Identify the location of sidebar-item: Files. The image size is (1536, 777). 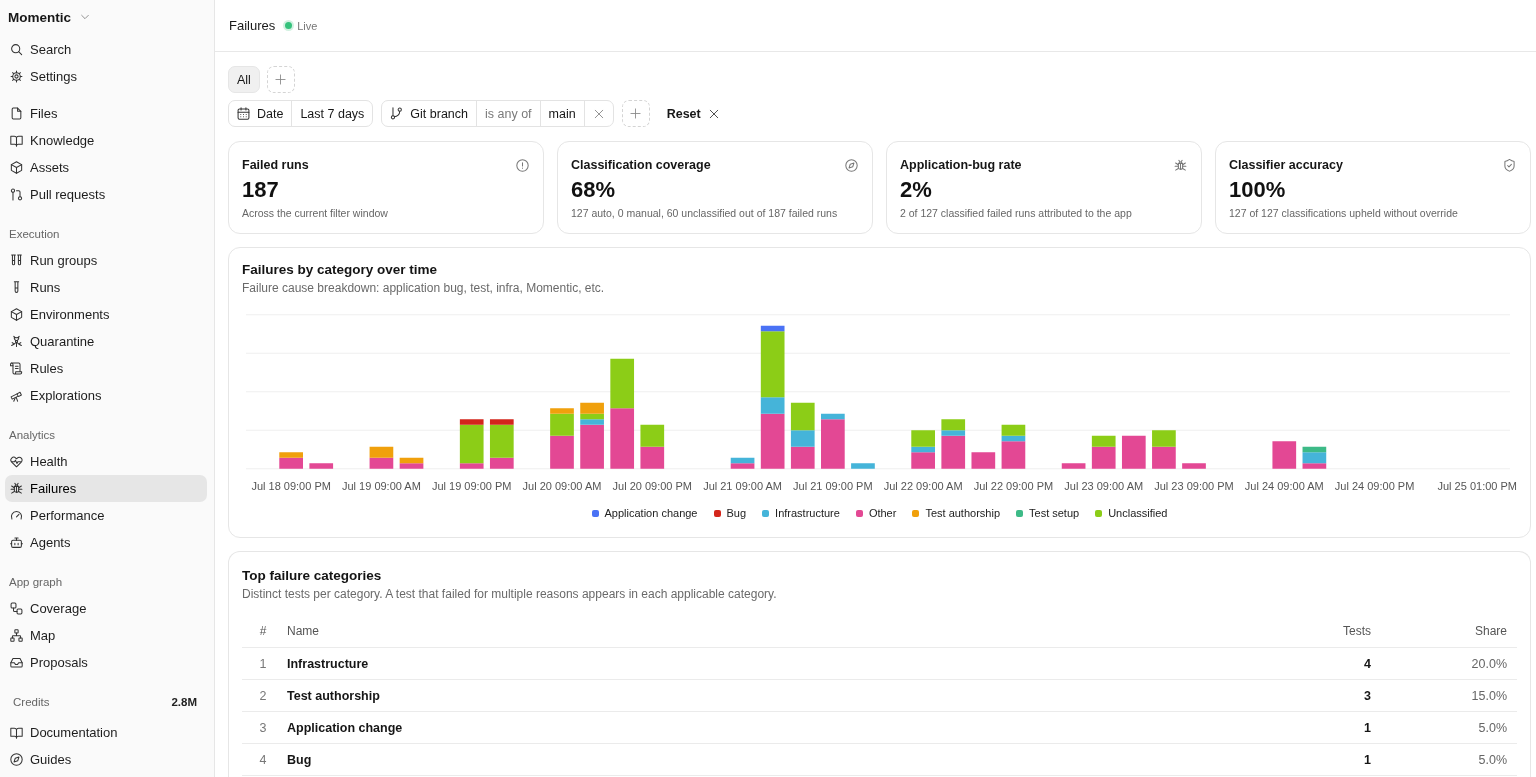
(106, 113).